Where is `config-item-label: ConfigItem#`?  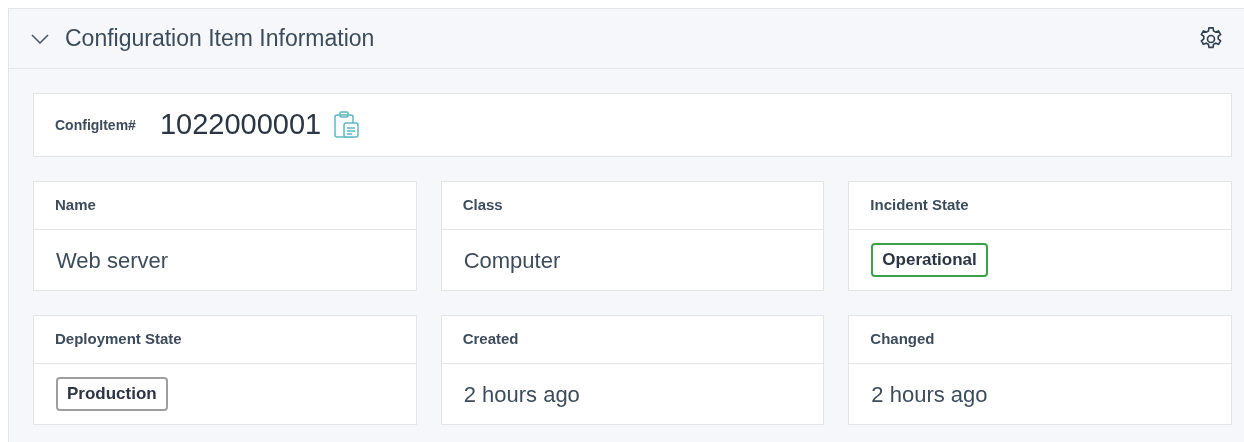
config-item-label: ConfigItem# is located at coordinates (95, 125).